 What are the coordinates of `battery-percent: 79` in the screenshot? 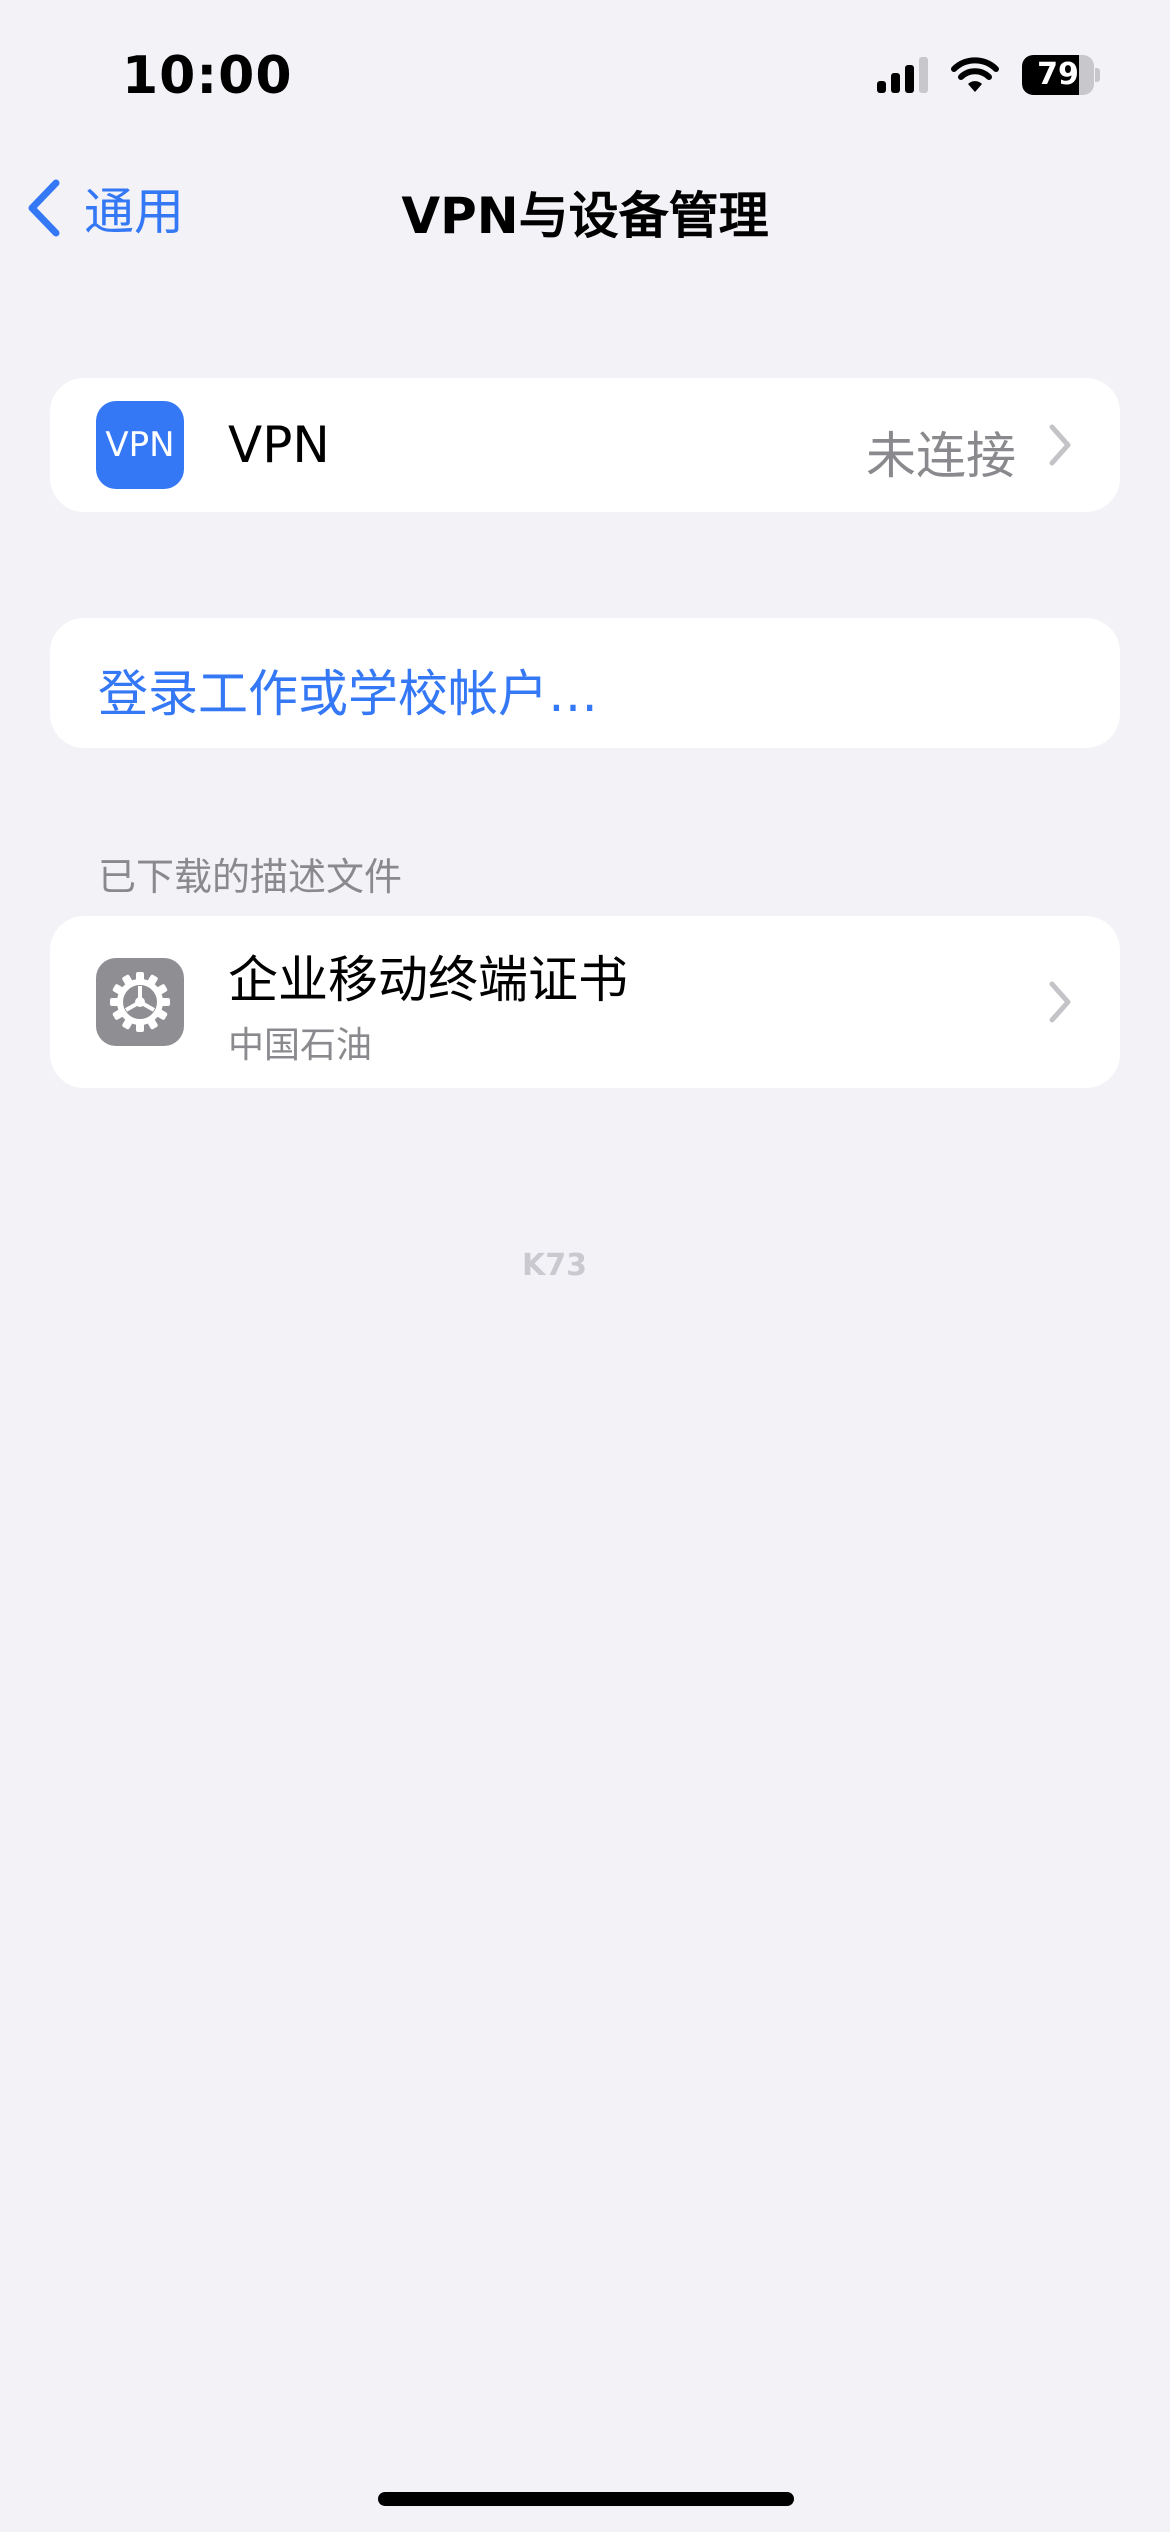 It's located at (1058, 74).